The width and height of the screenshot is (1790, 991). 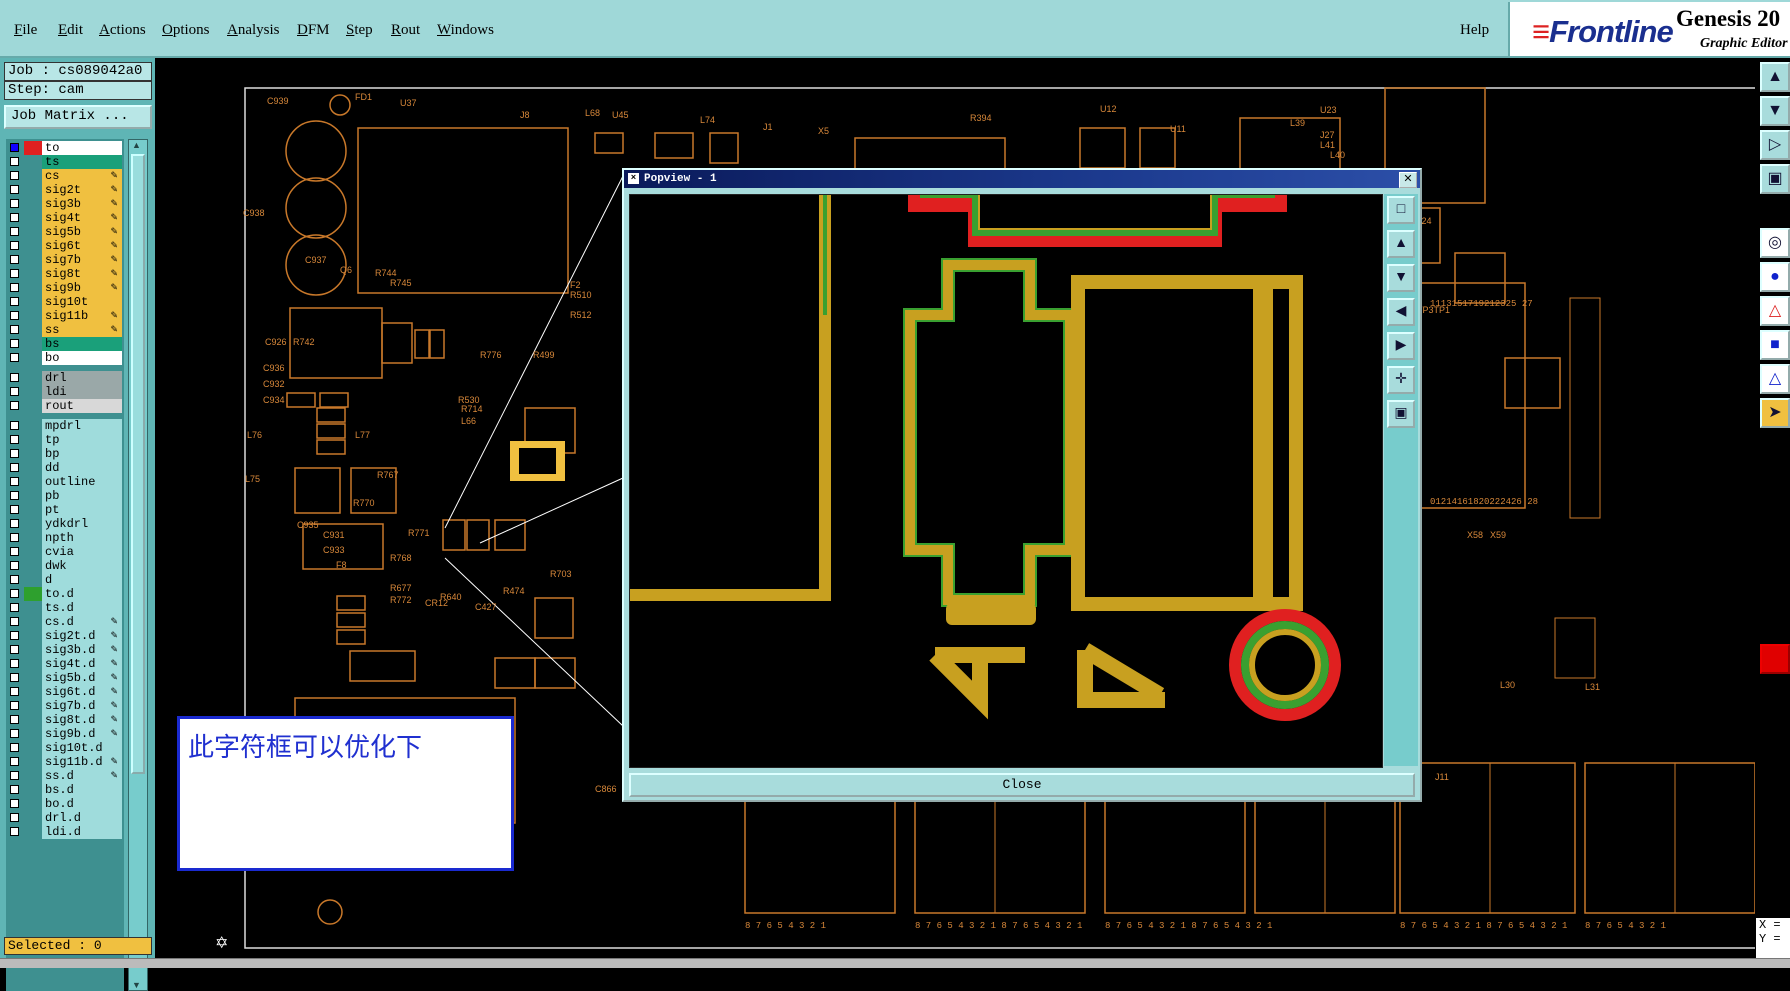 What do you see at coordinates (65, 316) in the screenshot?
I see `layer-row-sig11b: sig11b ✎` at bounding box center [65, 316].